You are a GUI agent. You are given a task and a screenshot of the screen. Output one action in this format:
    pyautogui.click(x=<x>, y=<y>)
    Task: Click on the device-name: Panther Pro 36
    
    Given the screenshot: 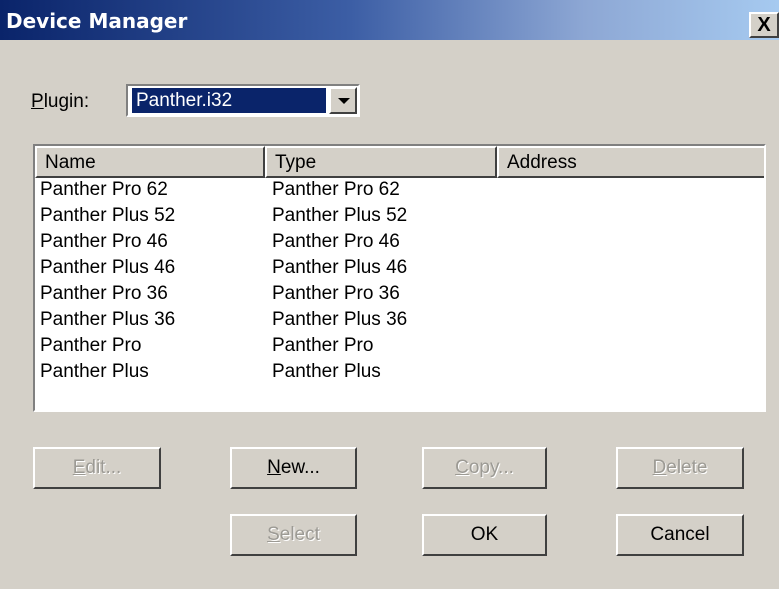 What is the action you would take?
    pyautogui.click(x=104, y=293)
    